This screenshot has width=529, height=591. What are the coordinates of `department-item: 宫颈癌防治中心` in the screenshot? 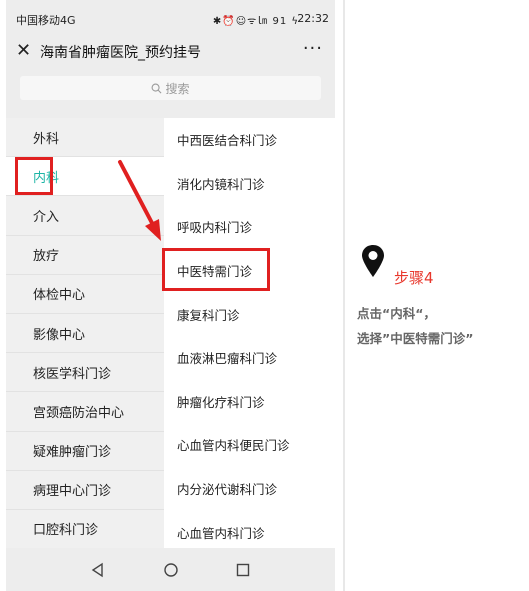 It's located at (85, 412).